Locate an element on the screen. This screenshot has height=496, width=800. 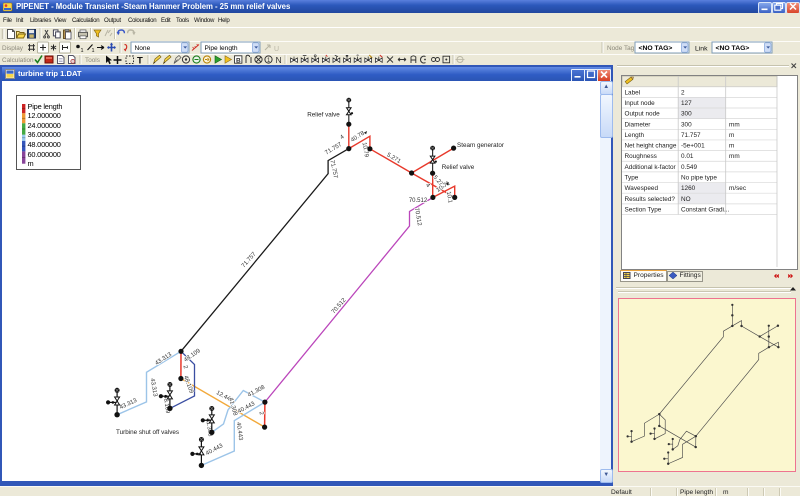
svg-text: N is located at coordinates (279, 60).